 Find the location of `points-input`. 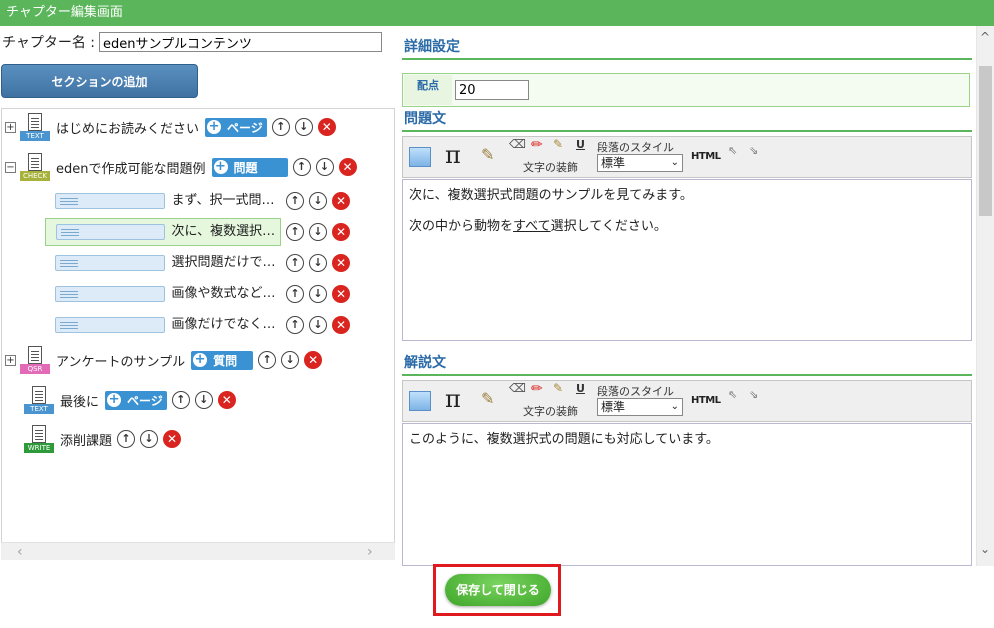

points-input is located at coordinates (492, 90).